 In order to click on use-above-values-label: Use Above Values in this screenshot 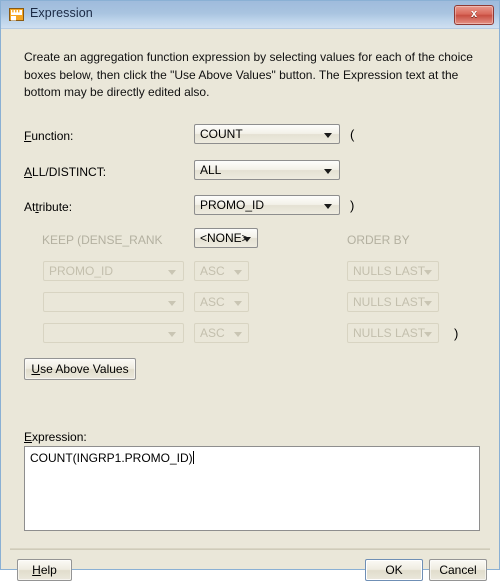, I will do `click(80, 369)`.